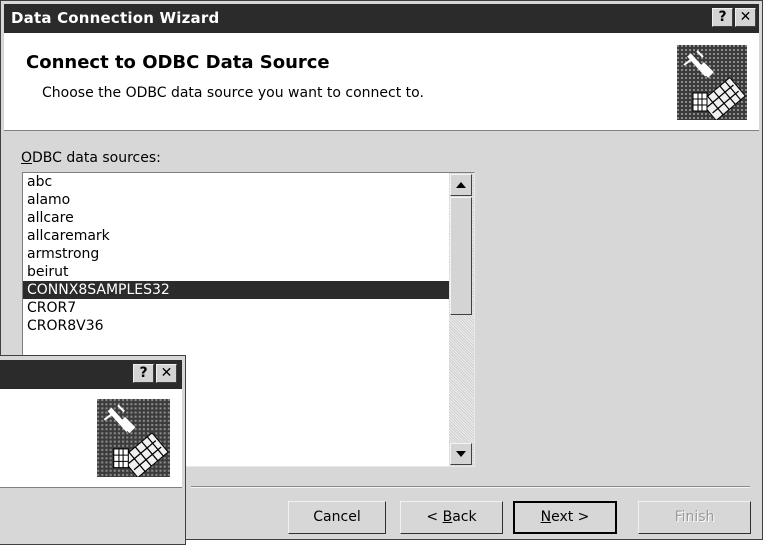 The width and height of the screenshot is (763, 545). I want to click on label-rest: DBC data sources:, so click(96, 158).